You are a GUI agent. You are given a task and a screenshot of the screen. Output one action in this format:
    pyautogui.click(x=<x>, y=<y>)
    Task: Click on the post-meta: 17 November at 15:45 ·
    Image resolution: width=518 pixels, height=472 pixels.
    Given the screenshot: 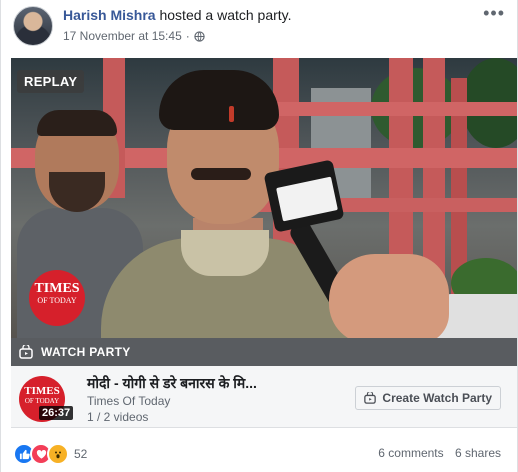 What is the action you would take?
    pyautogui.click(x=134, y=36)
    